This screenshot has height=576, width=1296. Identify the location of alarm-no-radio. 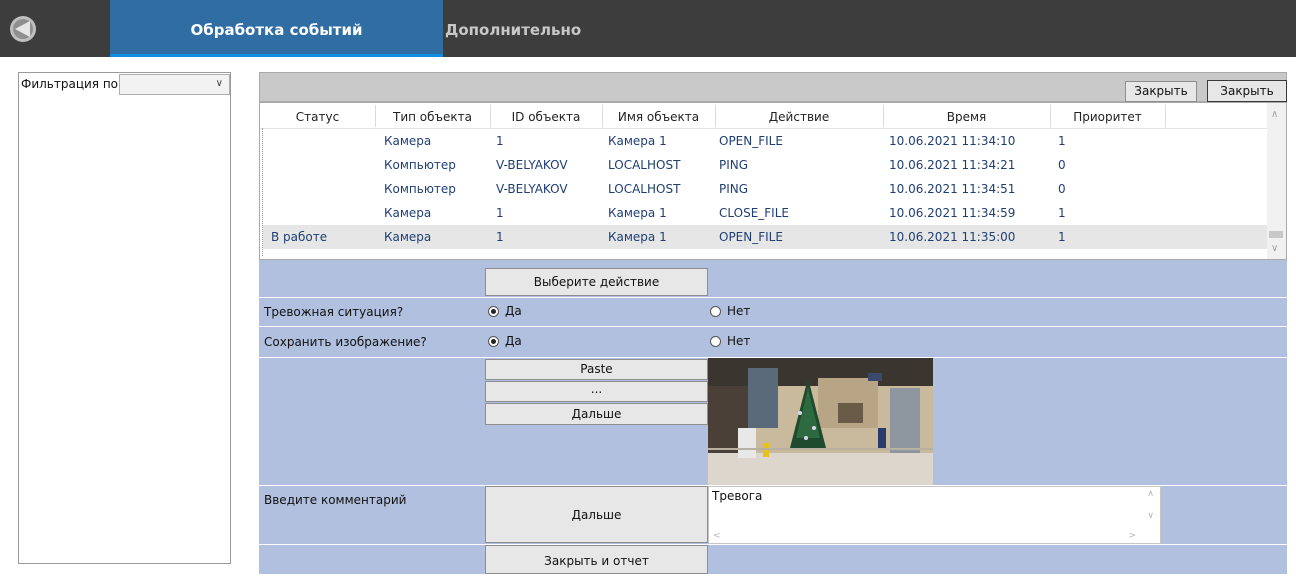
(715, 311).